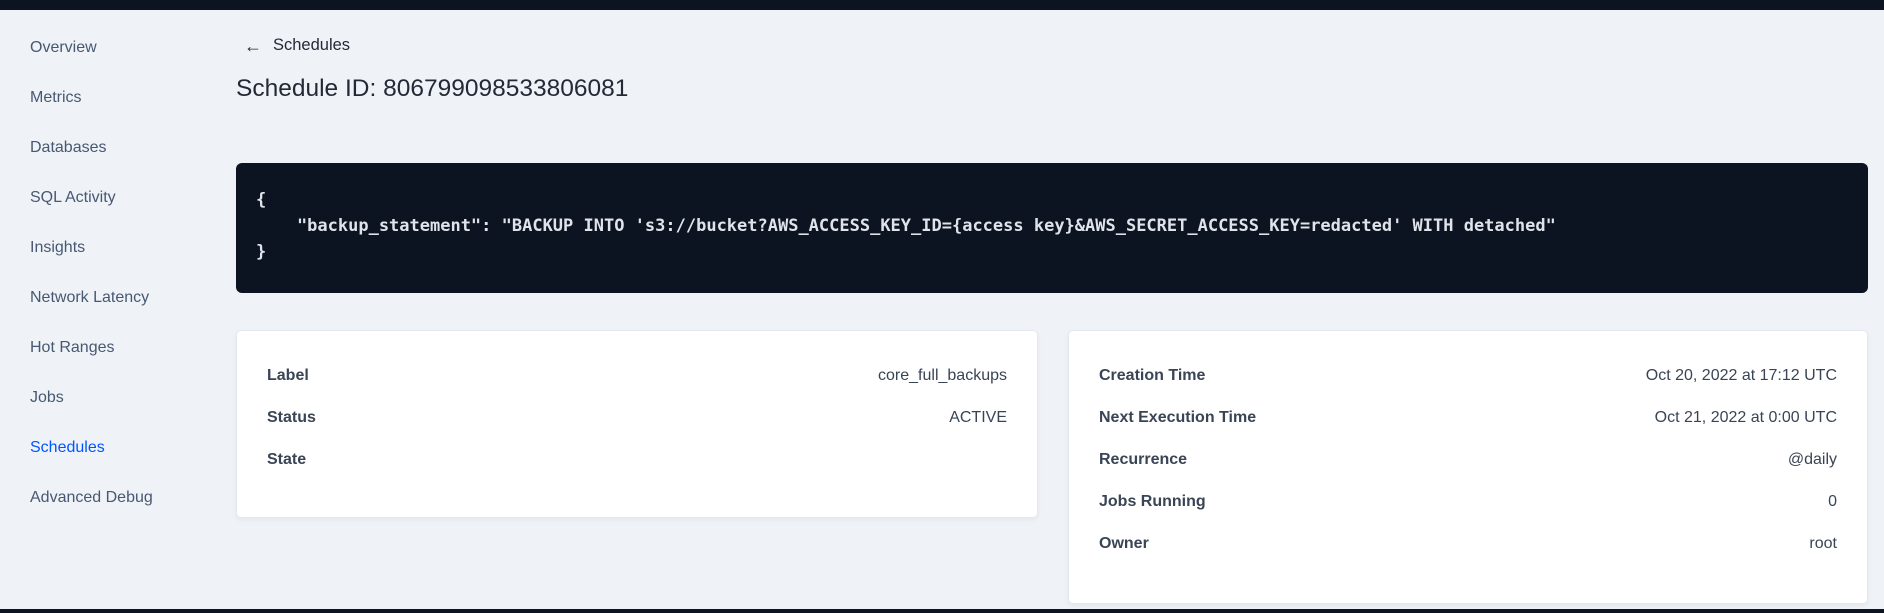  I want to click on schedule-details-card: Label core_full_backups Status ACTIVE State, so click(637, 424).